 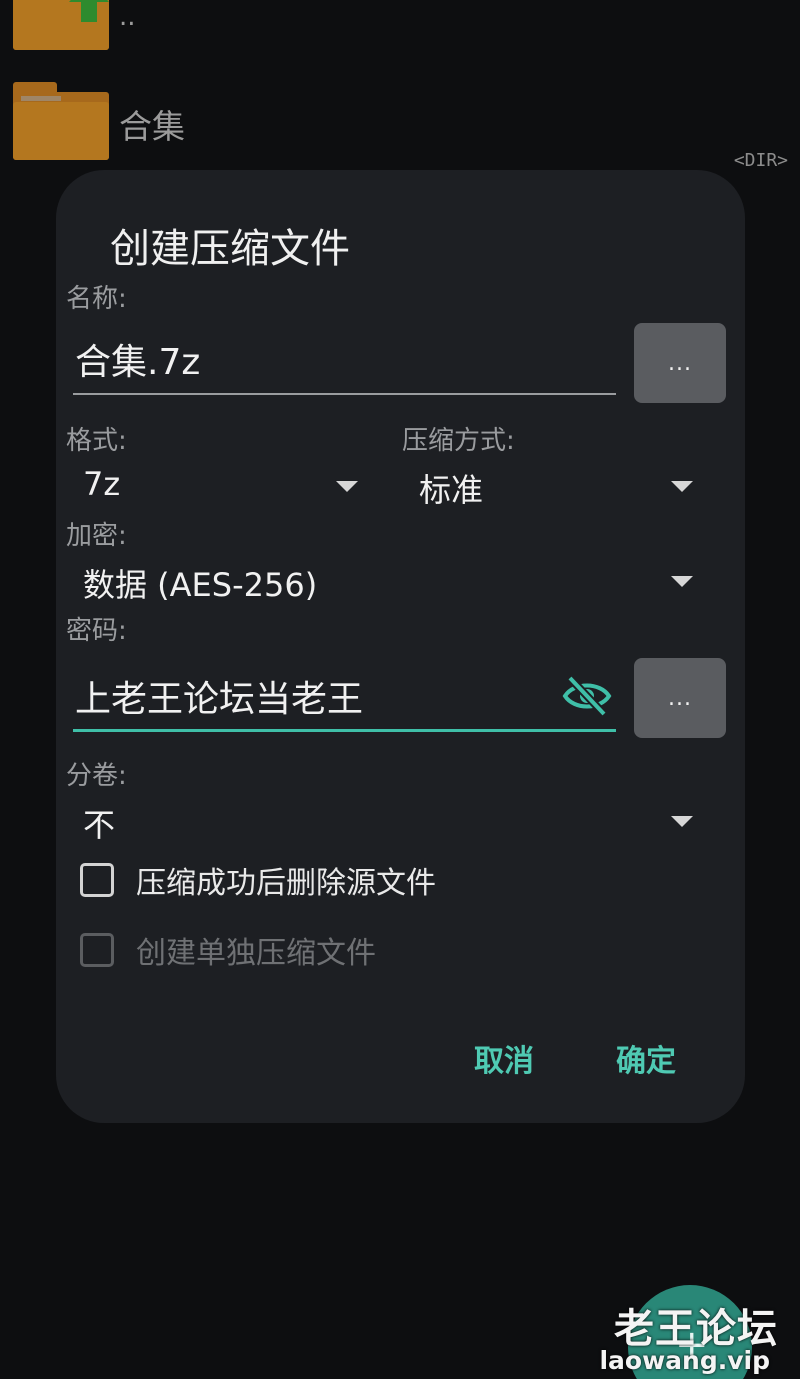 What do you see at coordinates (504, 1058) in the screenshot?
I see `cancel-button: 取消` at bounding box center [504, 1058].